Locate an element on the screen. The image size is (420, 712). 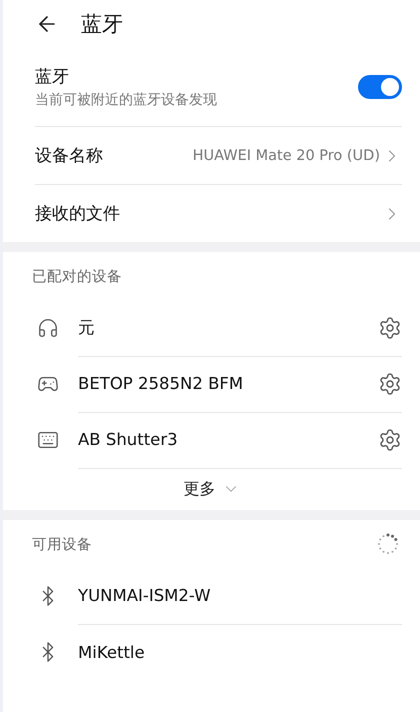
device-name: BETOP 2585N2 BFM is located at coordinates (228, 383).